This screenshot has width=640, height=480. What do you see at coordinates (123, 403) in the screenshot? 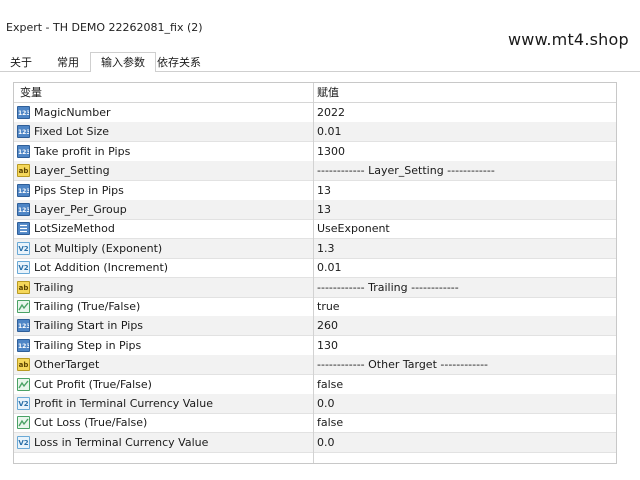
I see `param-name: Profit in Terminal Currency Value` at bounding box center [123, 403].